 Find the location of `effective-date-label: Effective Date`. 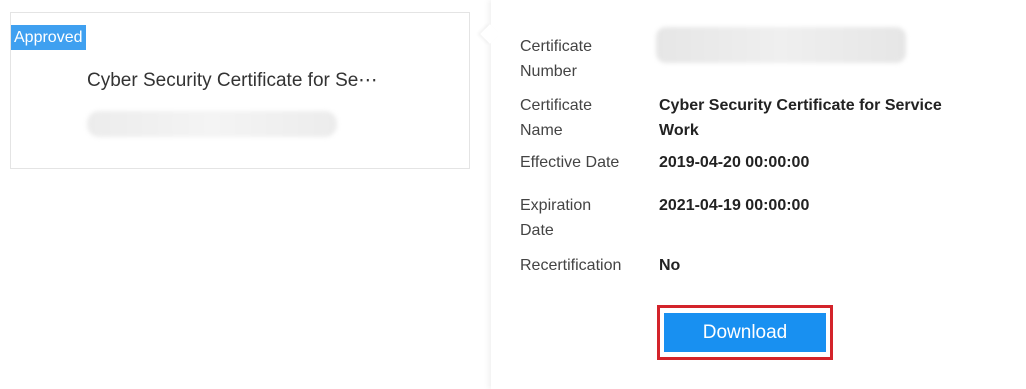

effective-date-label: Effective Date is located at coordinates (570, 162).